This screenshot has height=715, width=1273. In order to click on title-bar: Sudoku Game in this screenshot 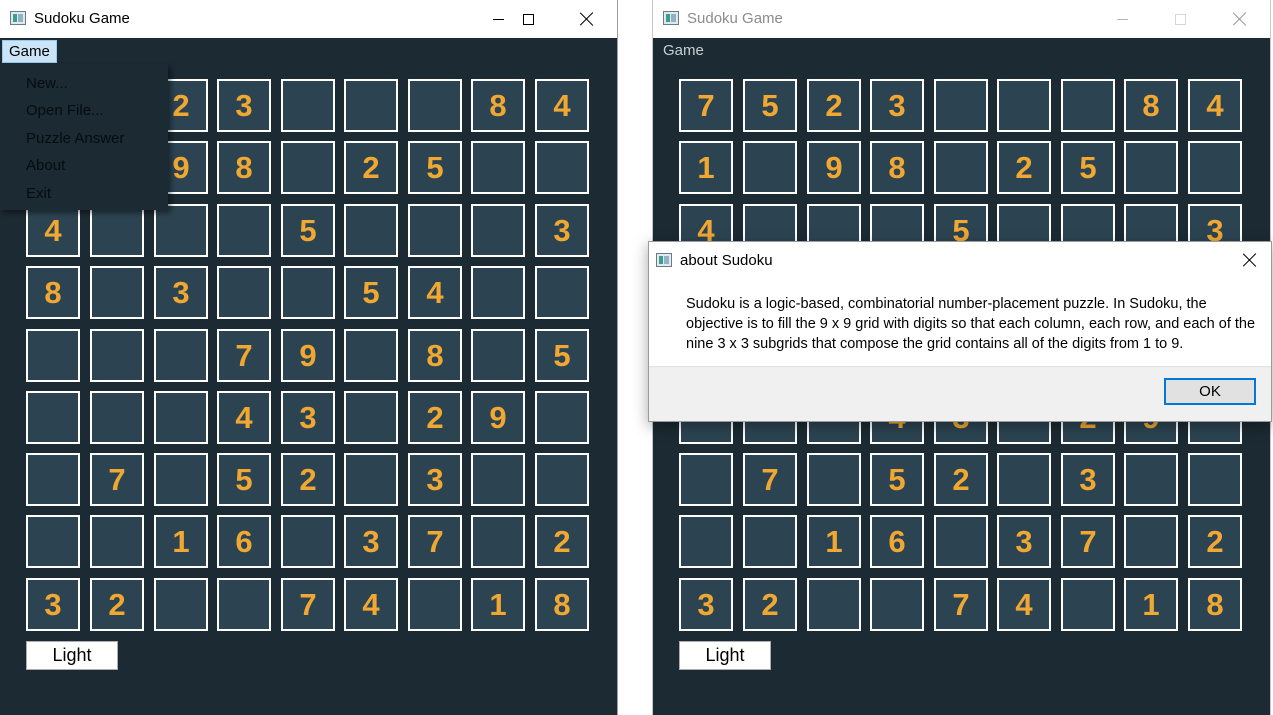, I will do `click(961, 19)`.